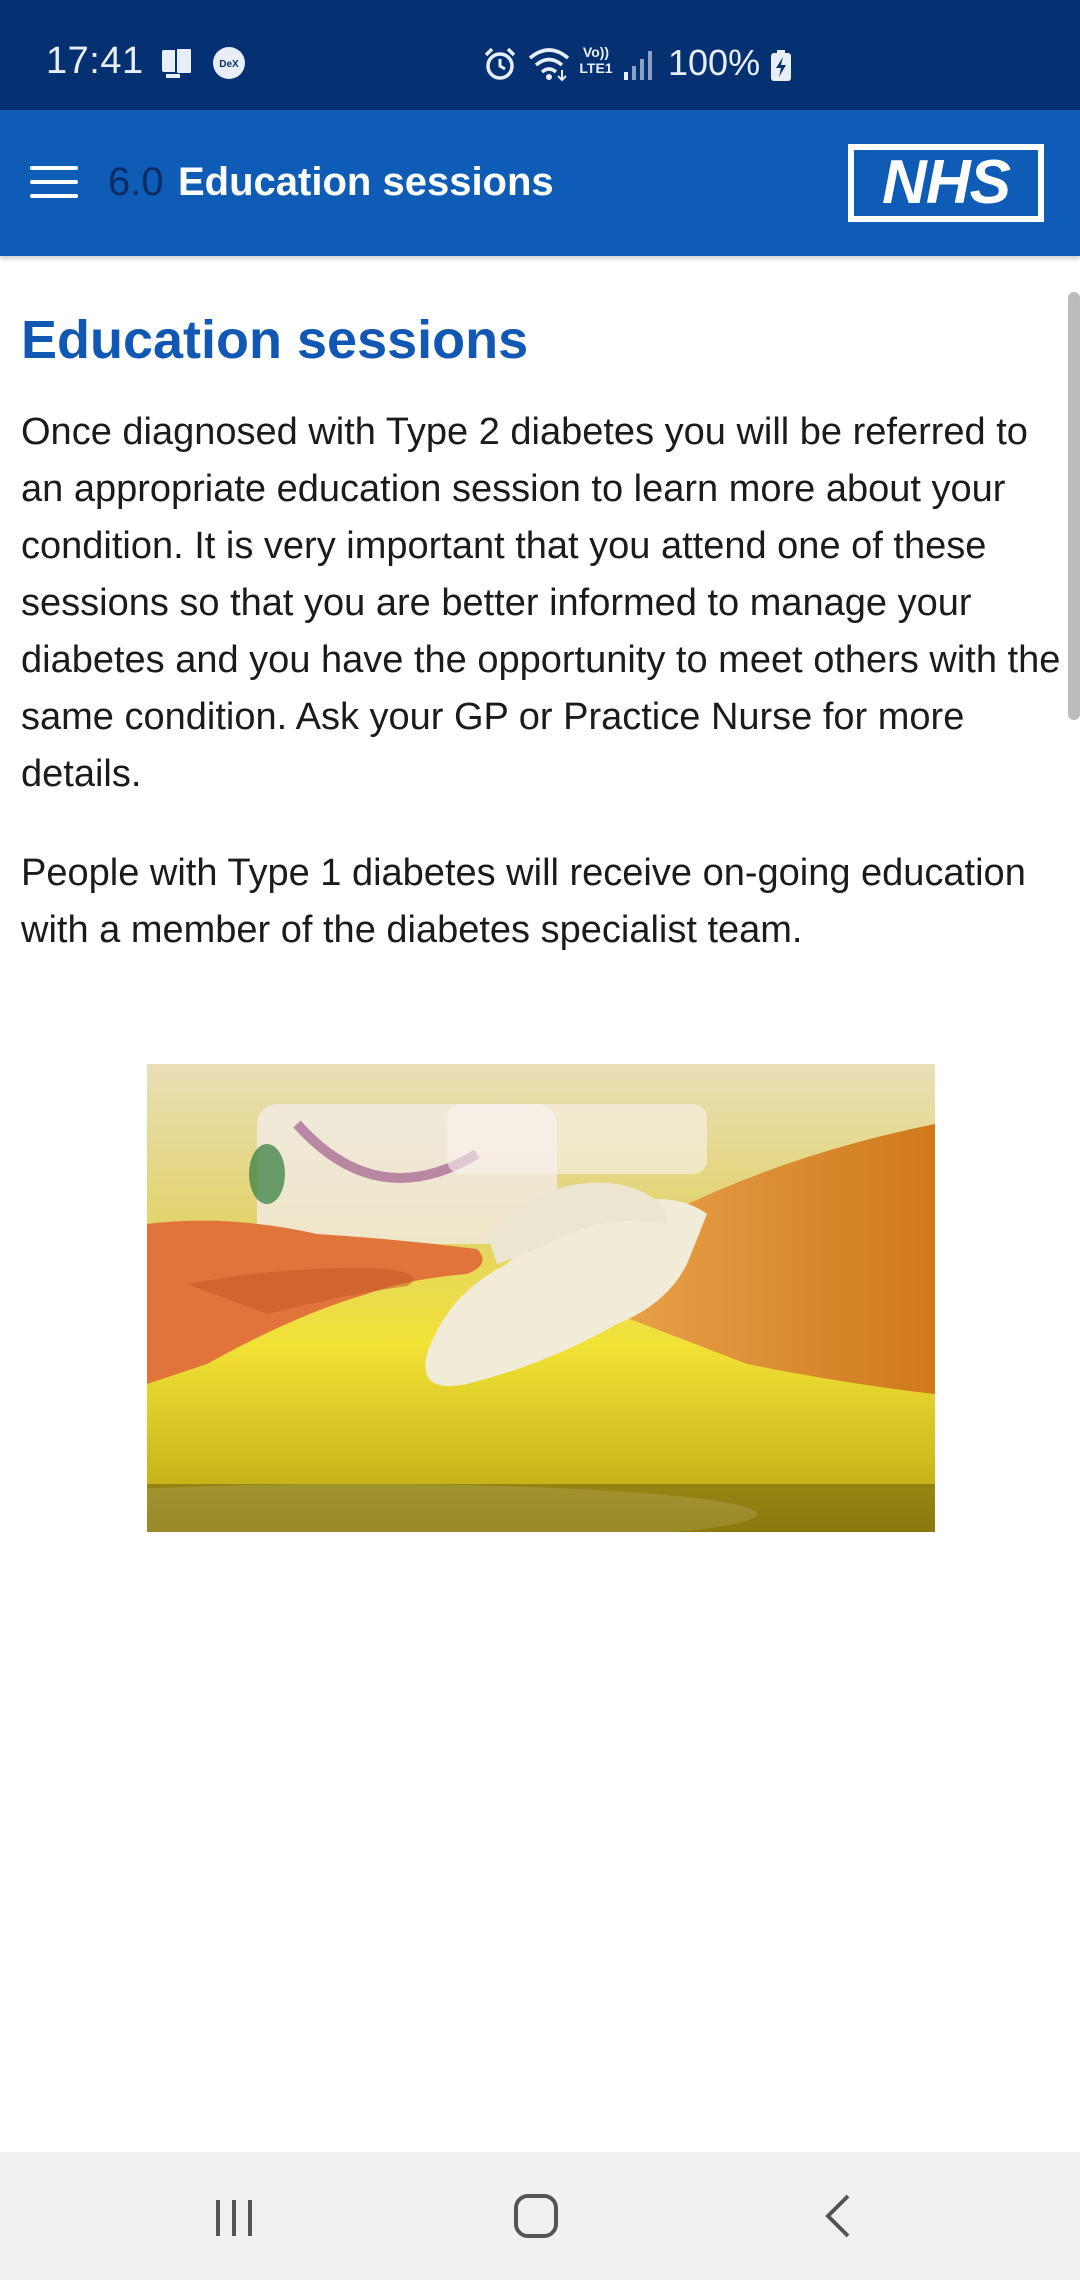 Image resolution: width=1080 pixels, height=2280 pixels. Describe the element at coordinates (234, 2216) in the screenshot. I see `recent-apps-icon` at that location.